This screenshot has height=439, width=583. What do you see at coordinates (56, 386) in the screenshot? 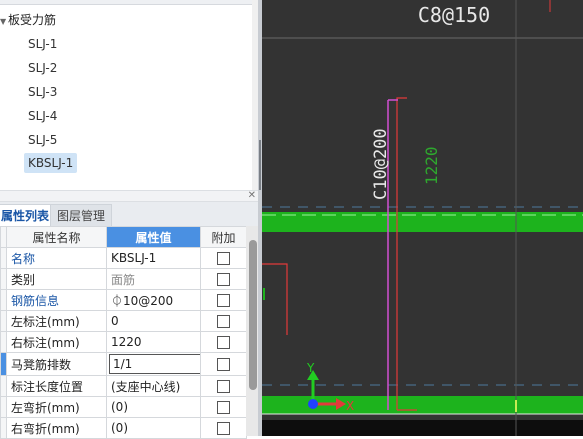
I see `property-name: 标注长度位置` at bounding box center [56, 386].